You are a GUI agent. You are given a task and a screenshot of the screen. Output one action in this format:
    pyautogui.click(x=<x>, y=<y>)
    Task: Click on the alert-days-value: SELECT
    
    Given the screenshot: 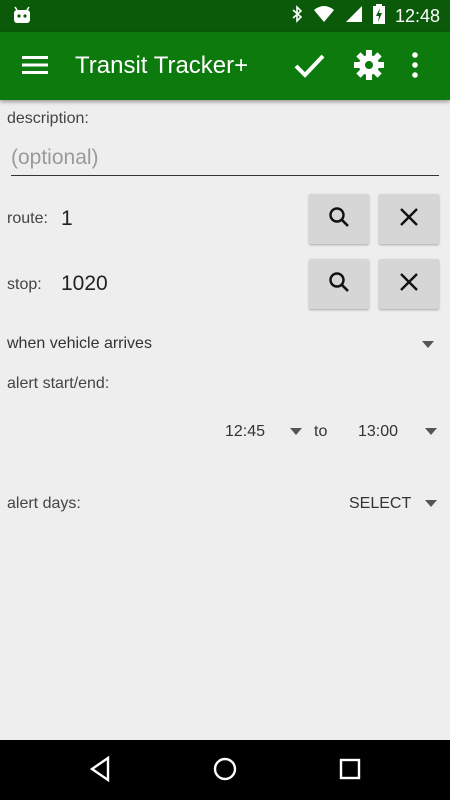 What is the action you would take?
    pyautogui.click(x=380, y=503)
    